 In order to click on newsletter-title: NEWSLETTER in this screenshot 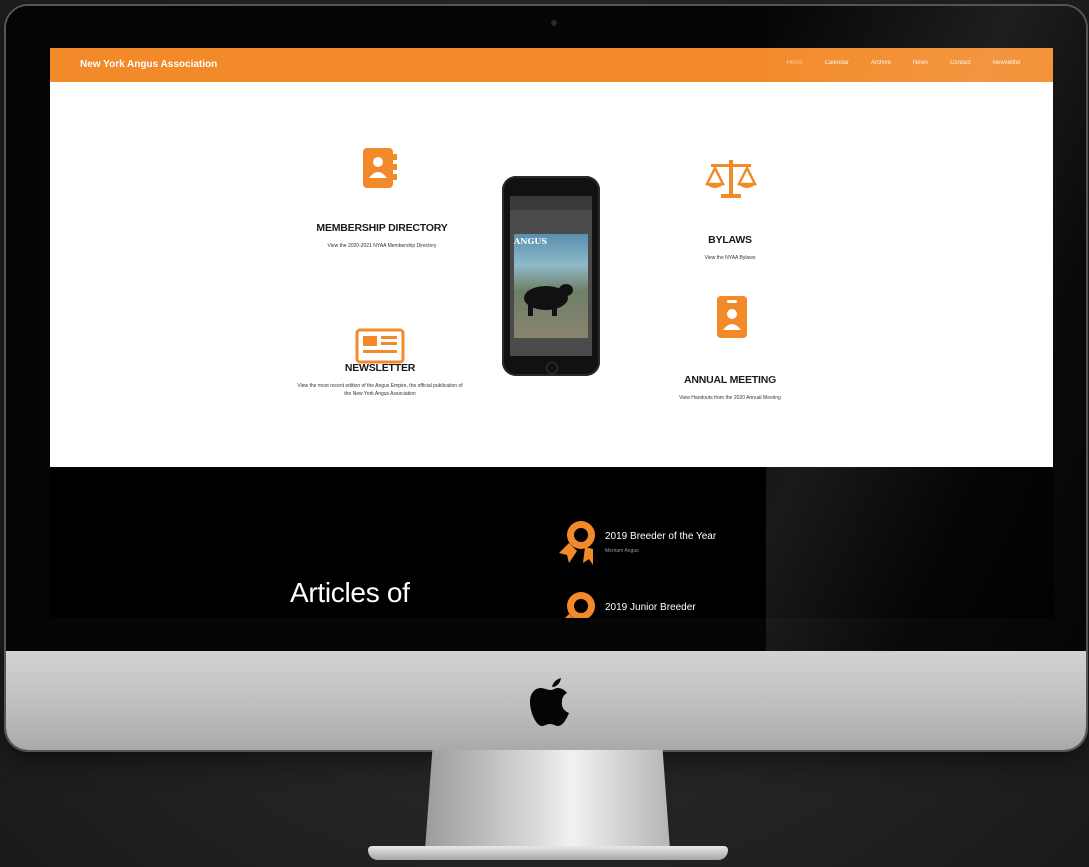, I will do `click(380, 368)`.